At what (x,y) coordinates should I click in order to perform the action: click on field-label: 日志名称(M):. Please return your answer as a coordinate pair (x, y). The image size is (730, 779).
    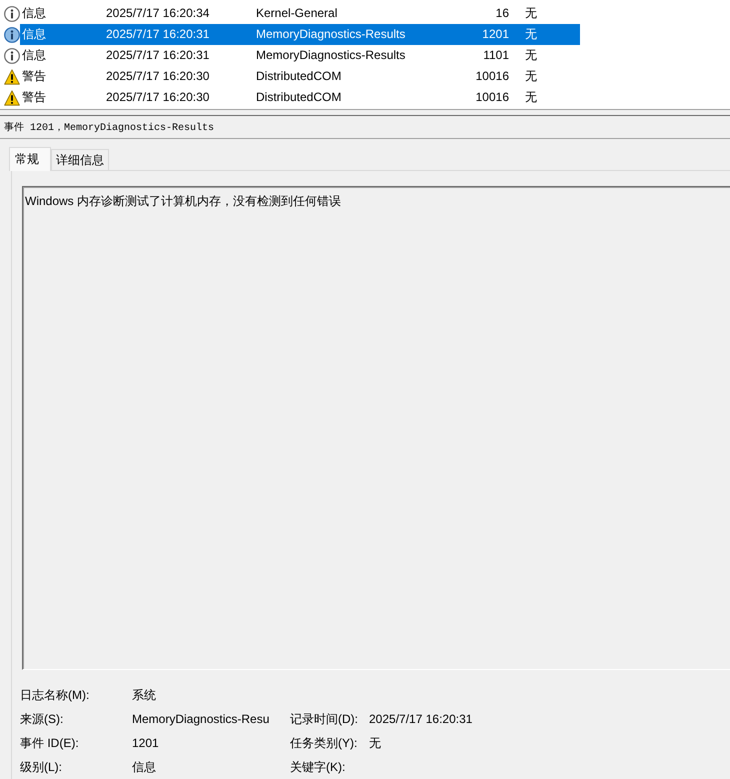
    Looking at the image, I should click on (55, 695).